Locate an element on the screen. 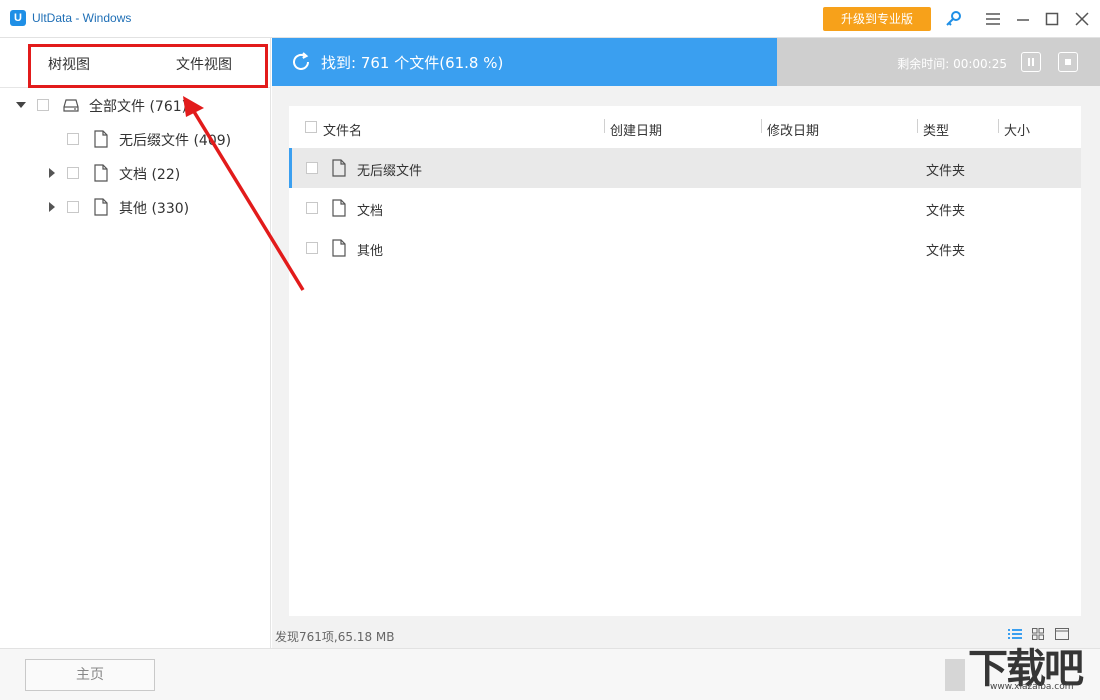 Image resolution: width=1100 pixels, height=700 pixels. drive-icon is located at coordinates (71, 107).